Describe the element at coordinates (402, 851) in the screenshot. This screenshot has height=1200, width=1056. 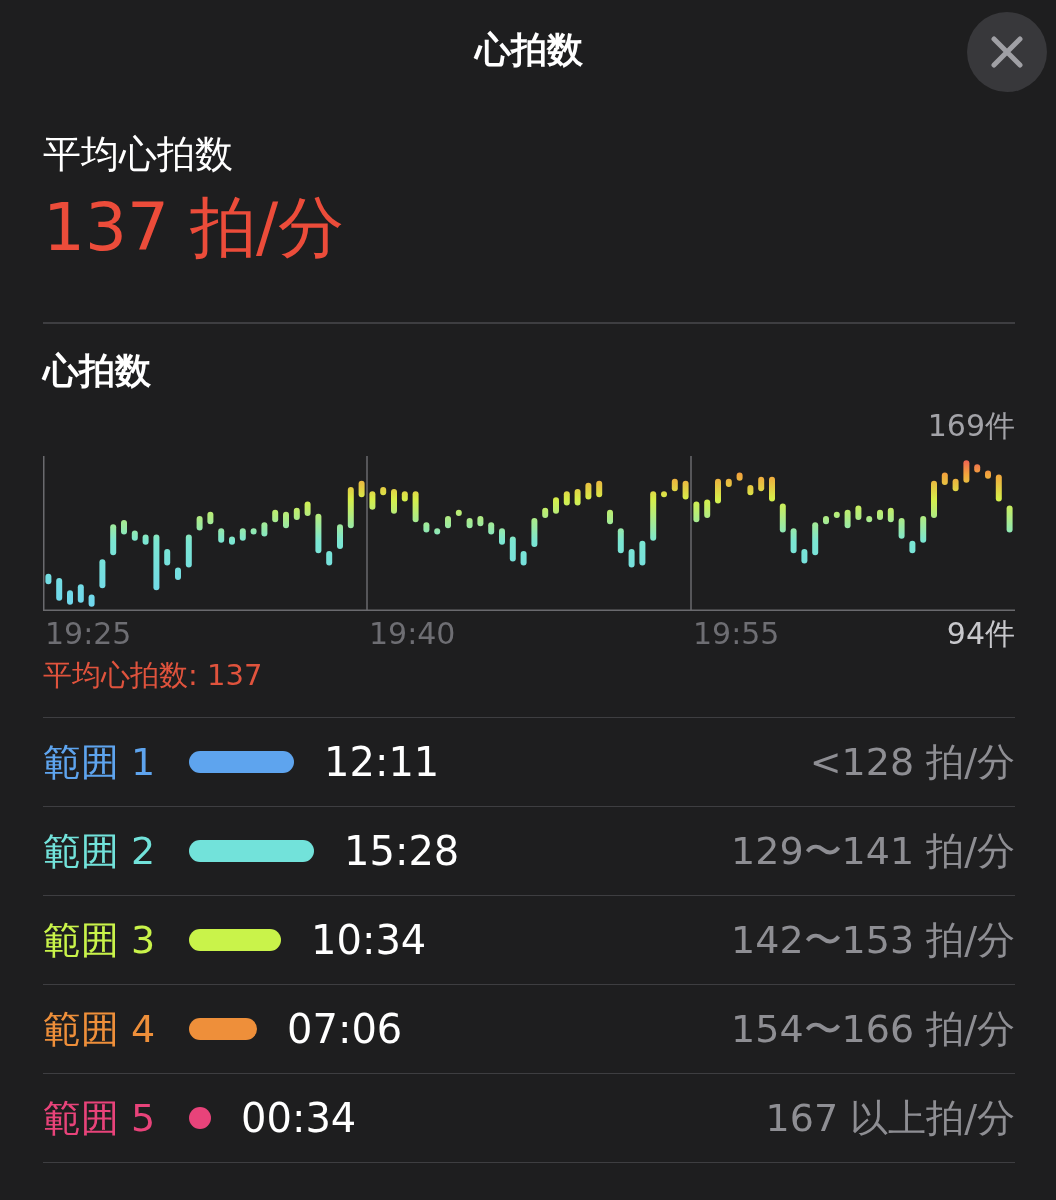
I see `zone-duration: 15:28` at that location.